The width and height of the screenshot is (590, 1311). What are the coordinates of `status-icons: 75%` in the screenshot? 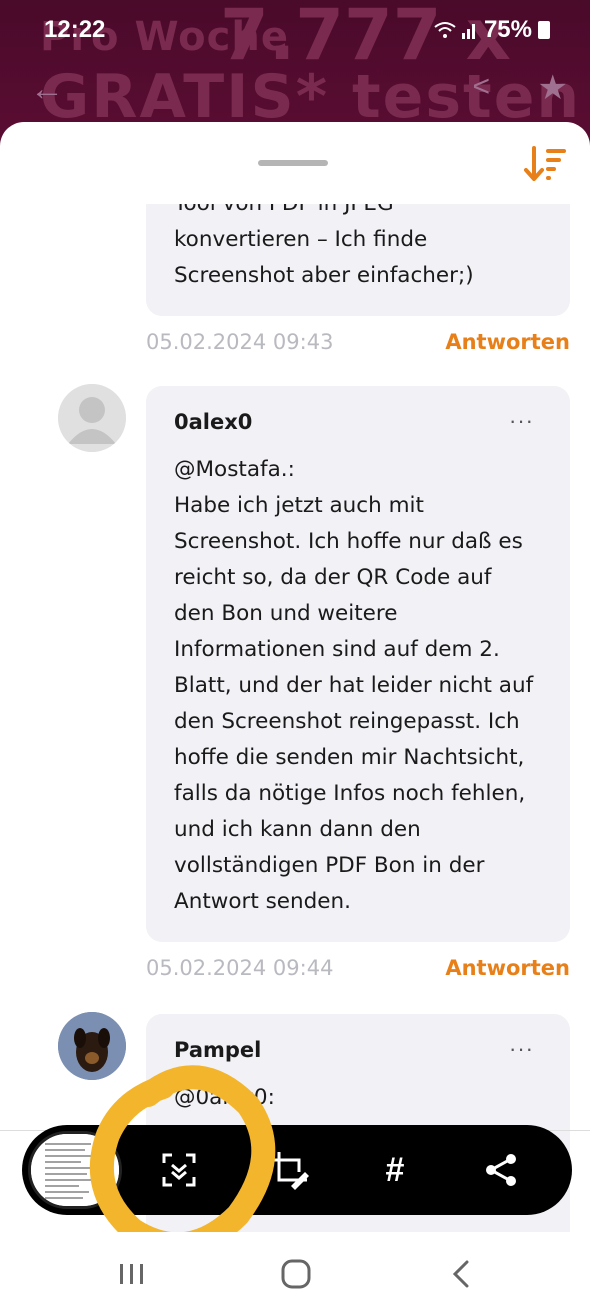 It's located at (492, 30).